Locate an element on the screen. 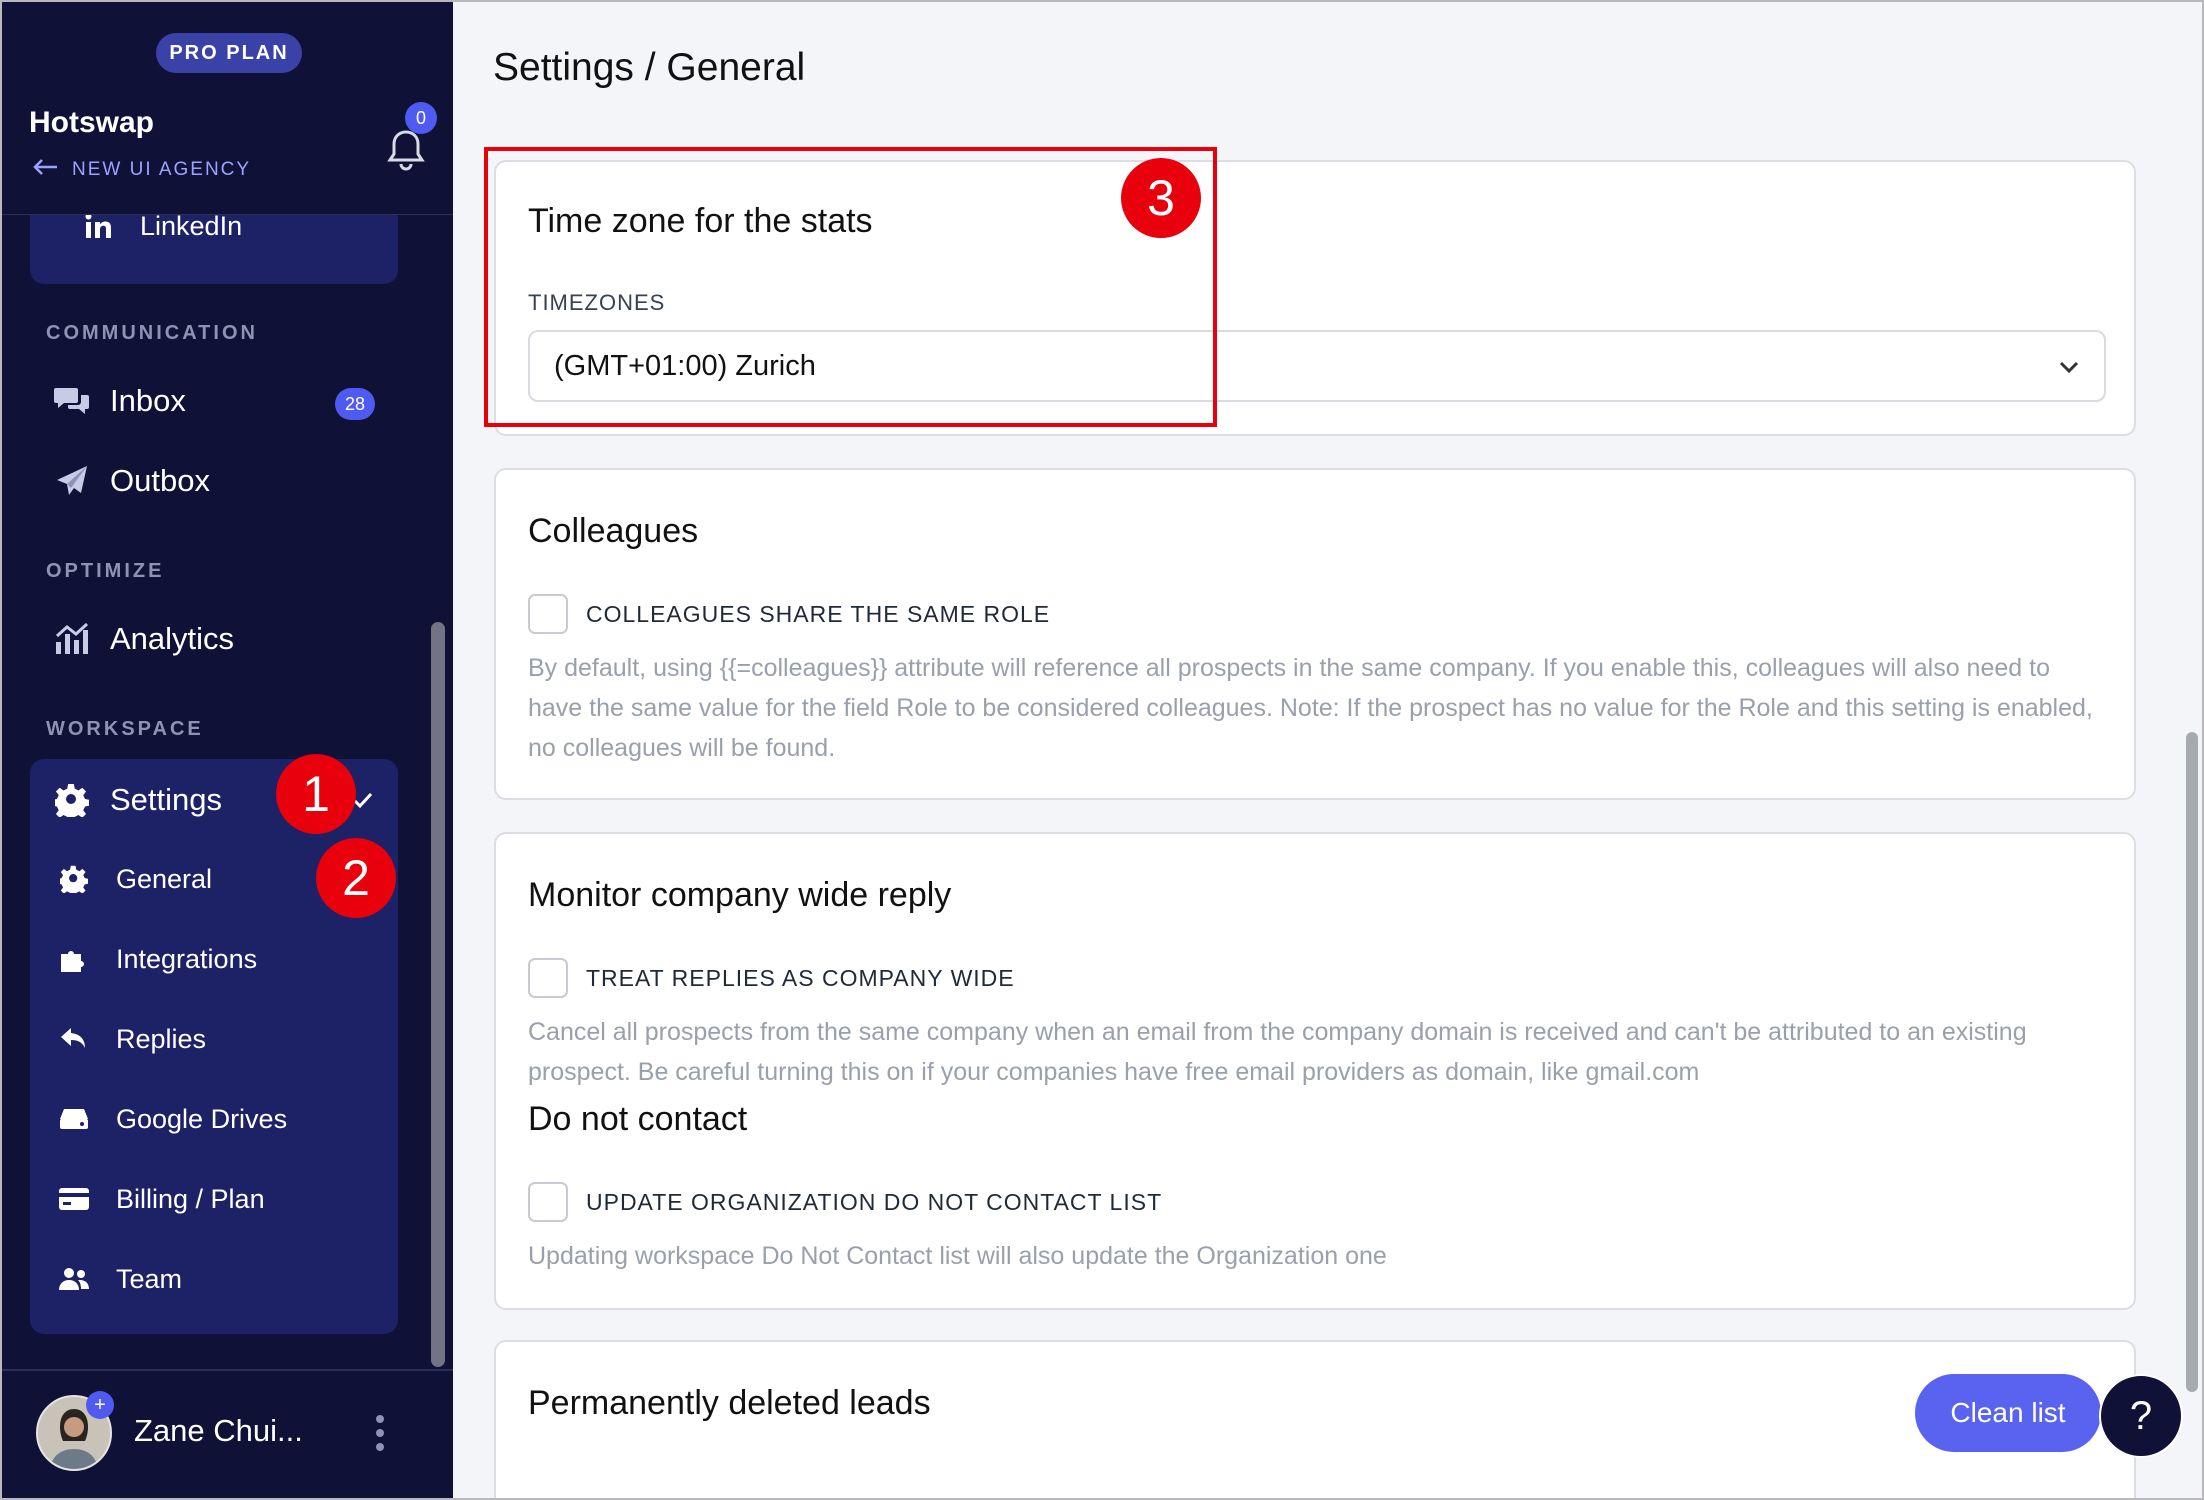 This screenshot has width=2204, height=1500. team-icon is located at coordinates (74, 1279).